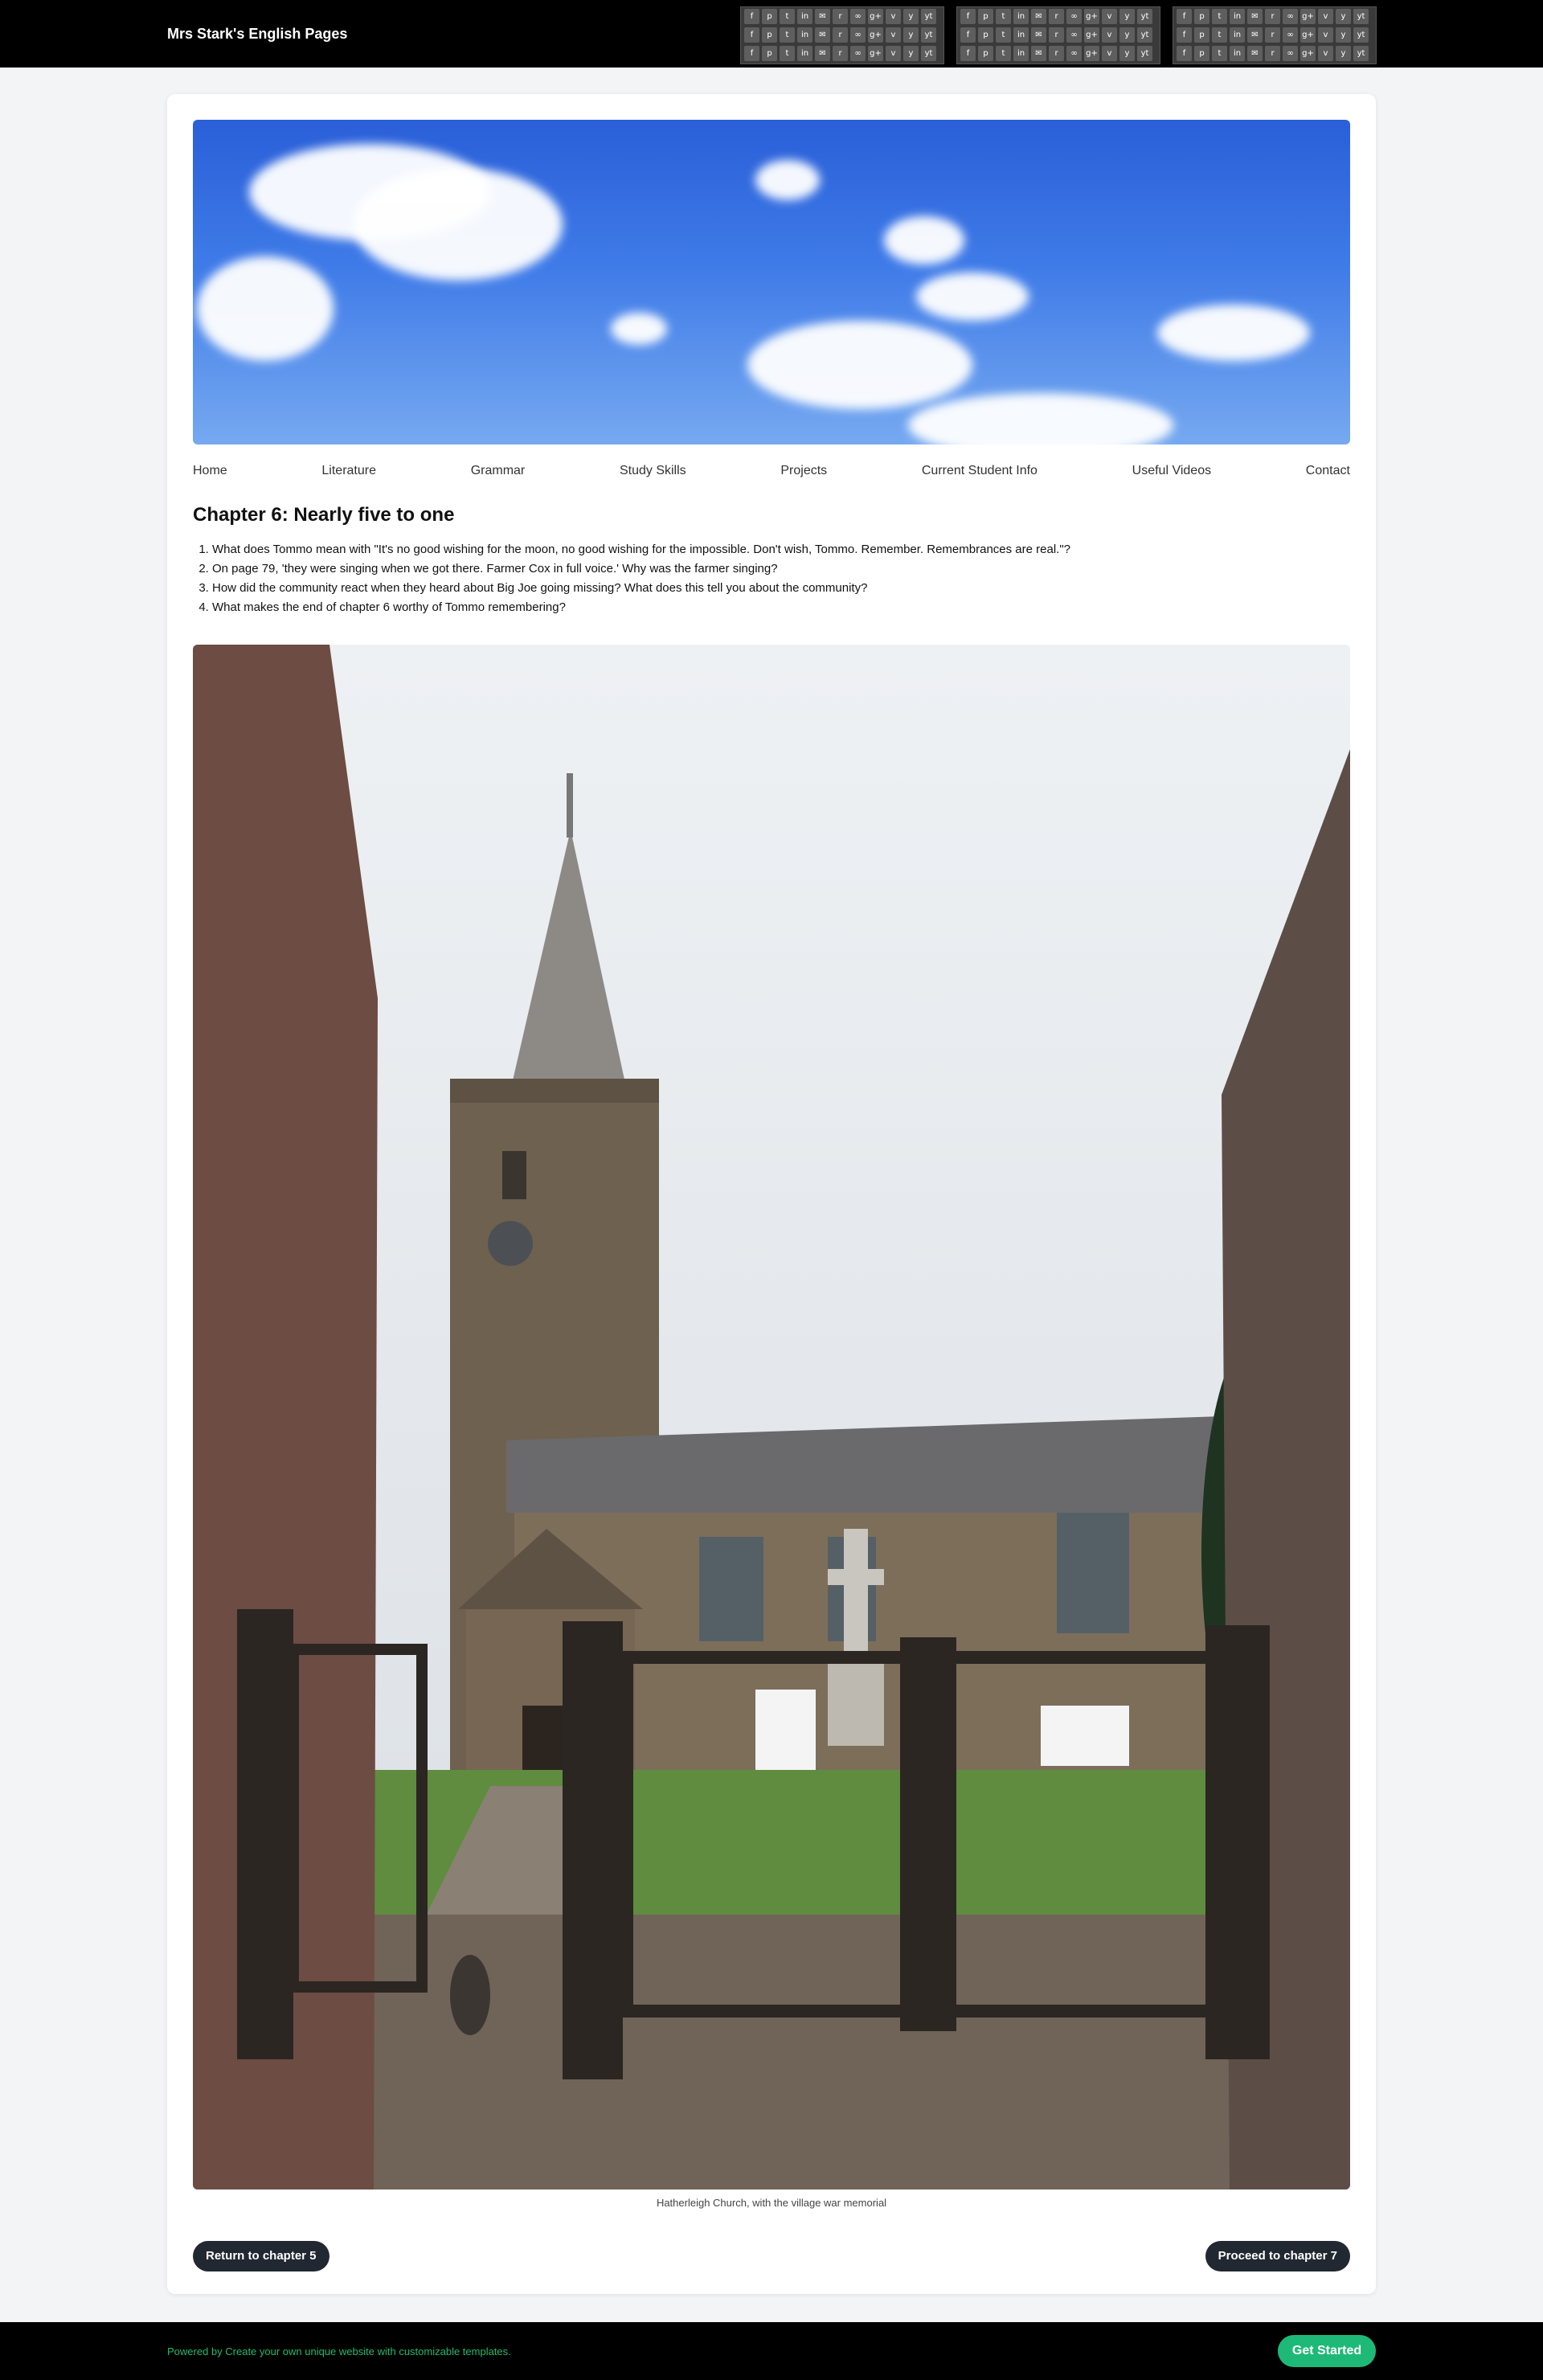  Describe the element at coordinates (210, 471) in the screenshot. I see `nav-item-home: Home` at that location.